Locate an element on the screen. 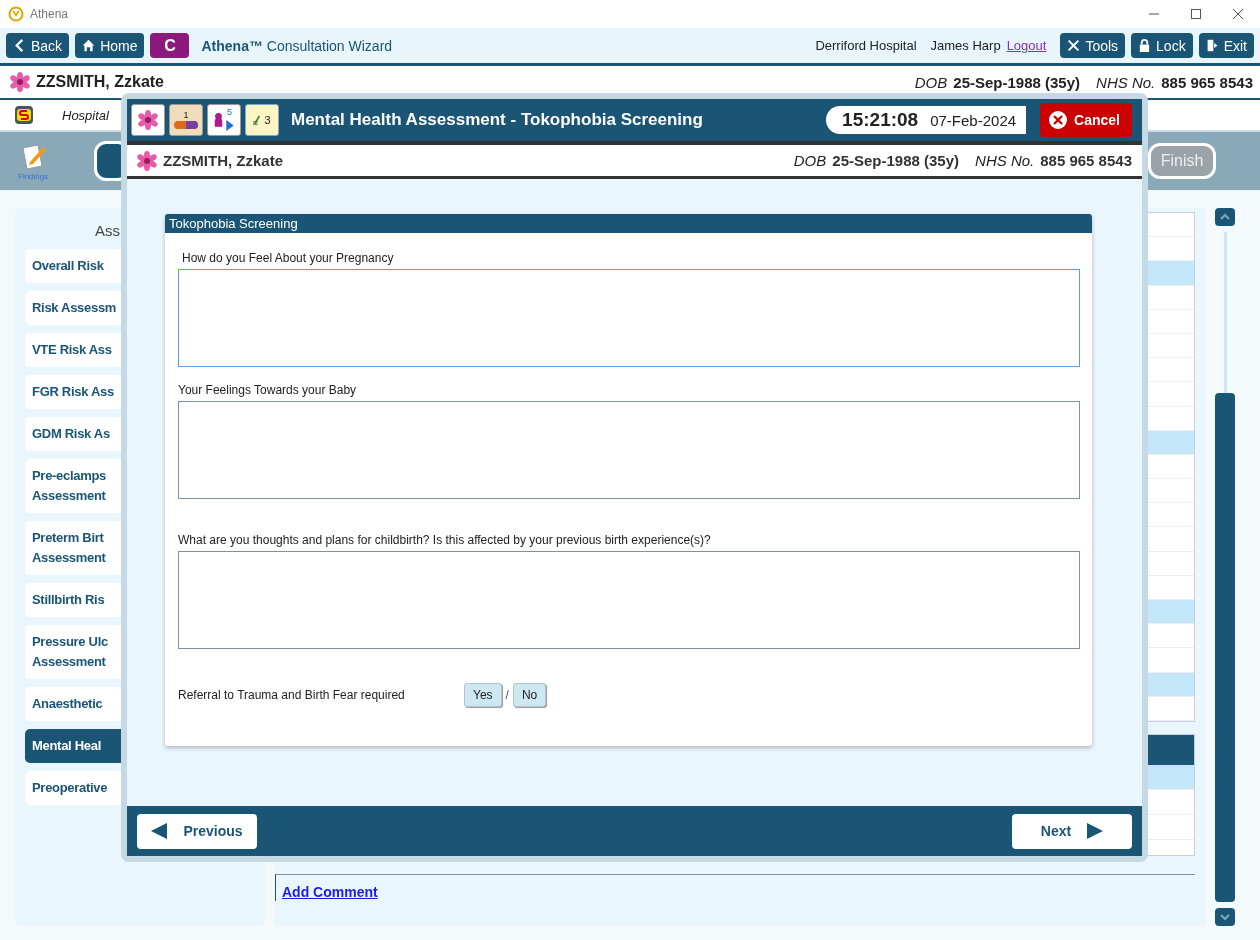 Image resolution: width=1260 pixels, height=940 pixels. medication-button: 1 is located at coordinates (186, 120).